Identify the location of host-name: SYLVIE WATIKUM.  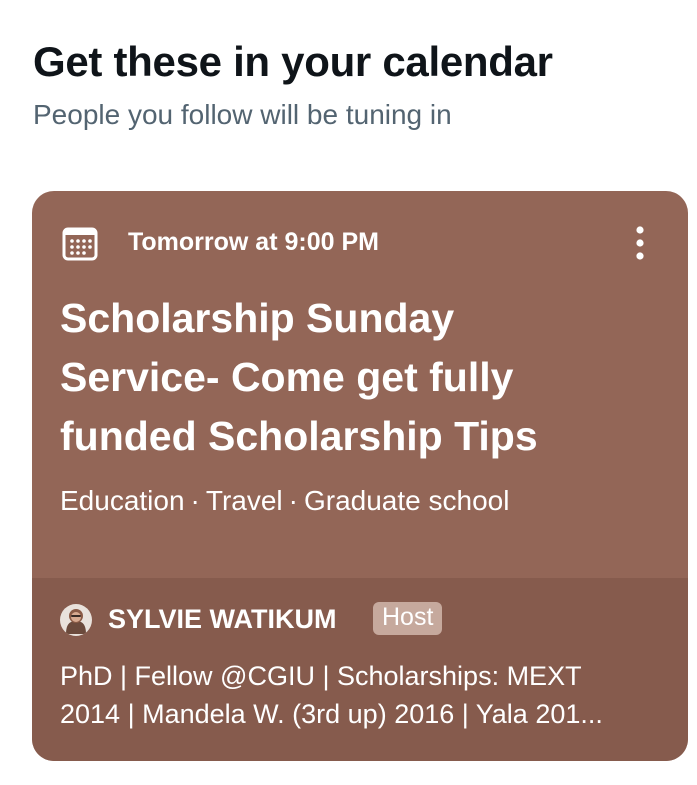
(222, 619).